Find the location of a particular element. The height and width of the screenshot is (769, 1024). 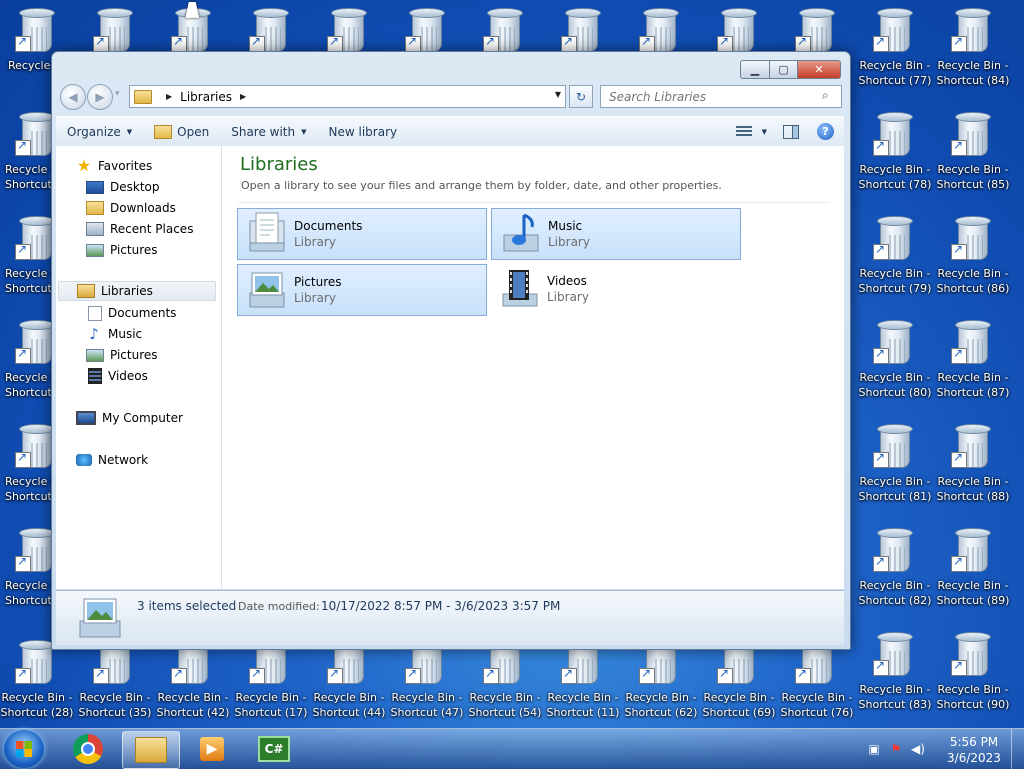

show-desktop-button is located at coordinates (1017, 749).